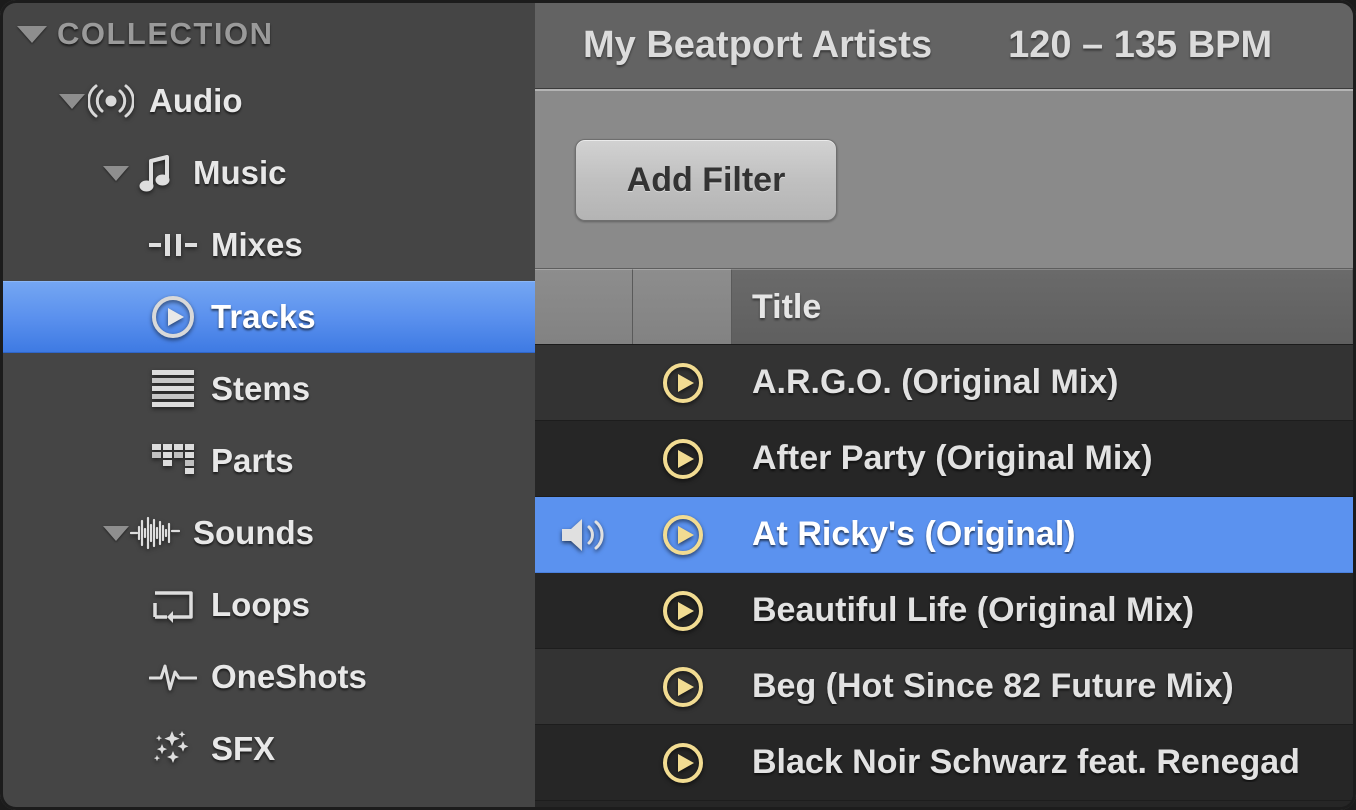 This screenshot has height=810, width=1356. I want to click on sidebar-item-oneshots: OneShots, so click(269, 677).